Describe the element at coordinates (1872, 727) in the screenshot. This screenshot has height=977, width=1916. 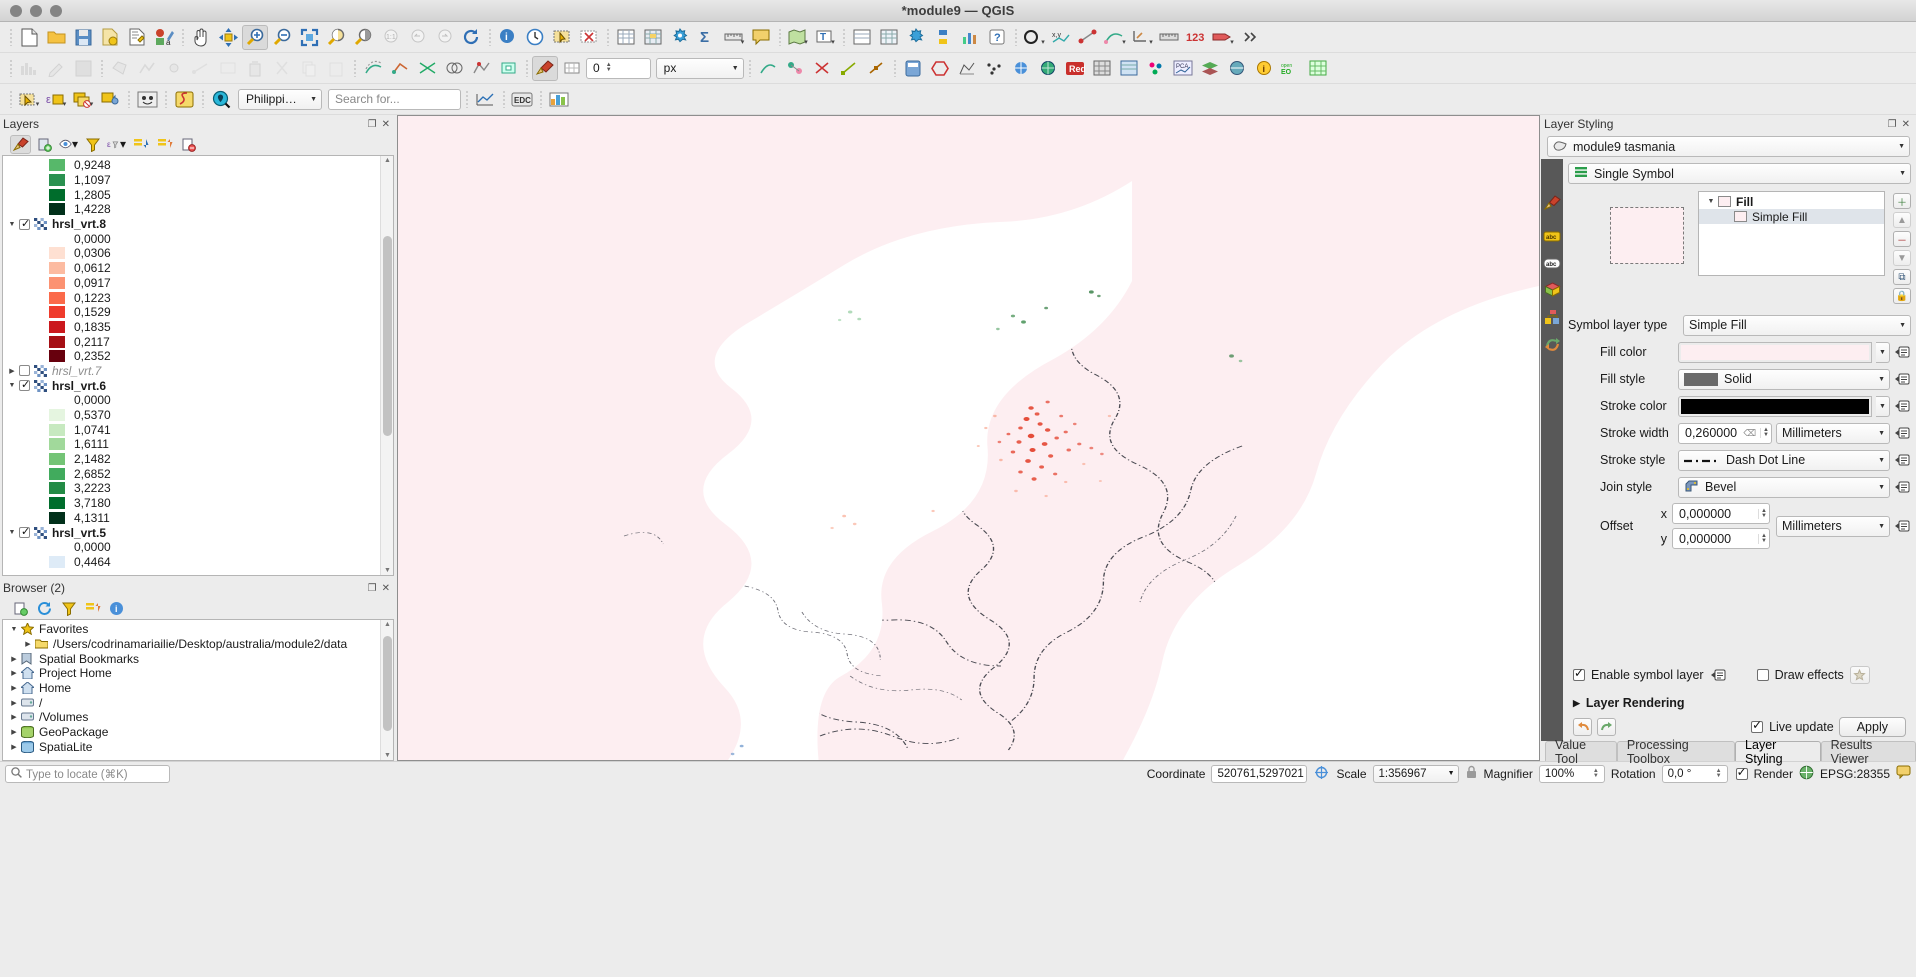
I see `apply-button: Apply` at that location.